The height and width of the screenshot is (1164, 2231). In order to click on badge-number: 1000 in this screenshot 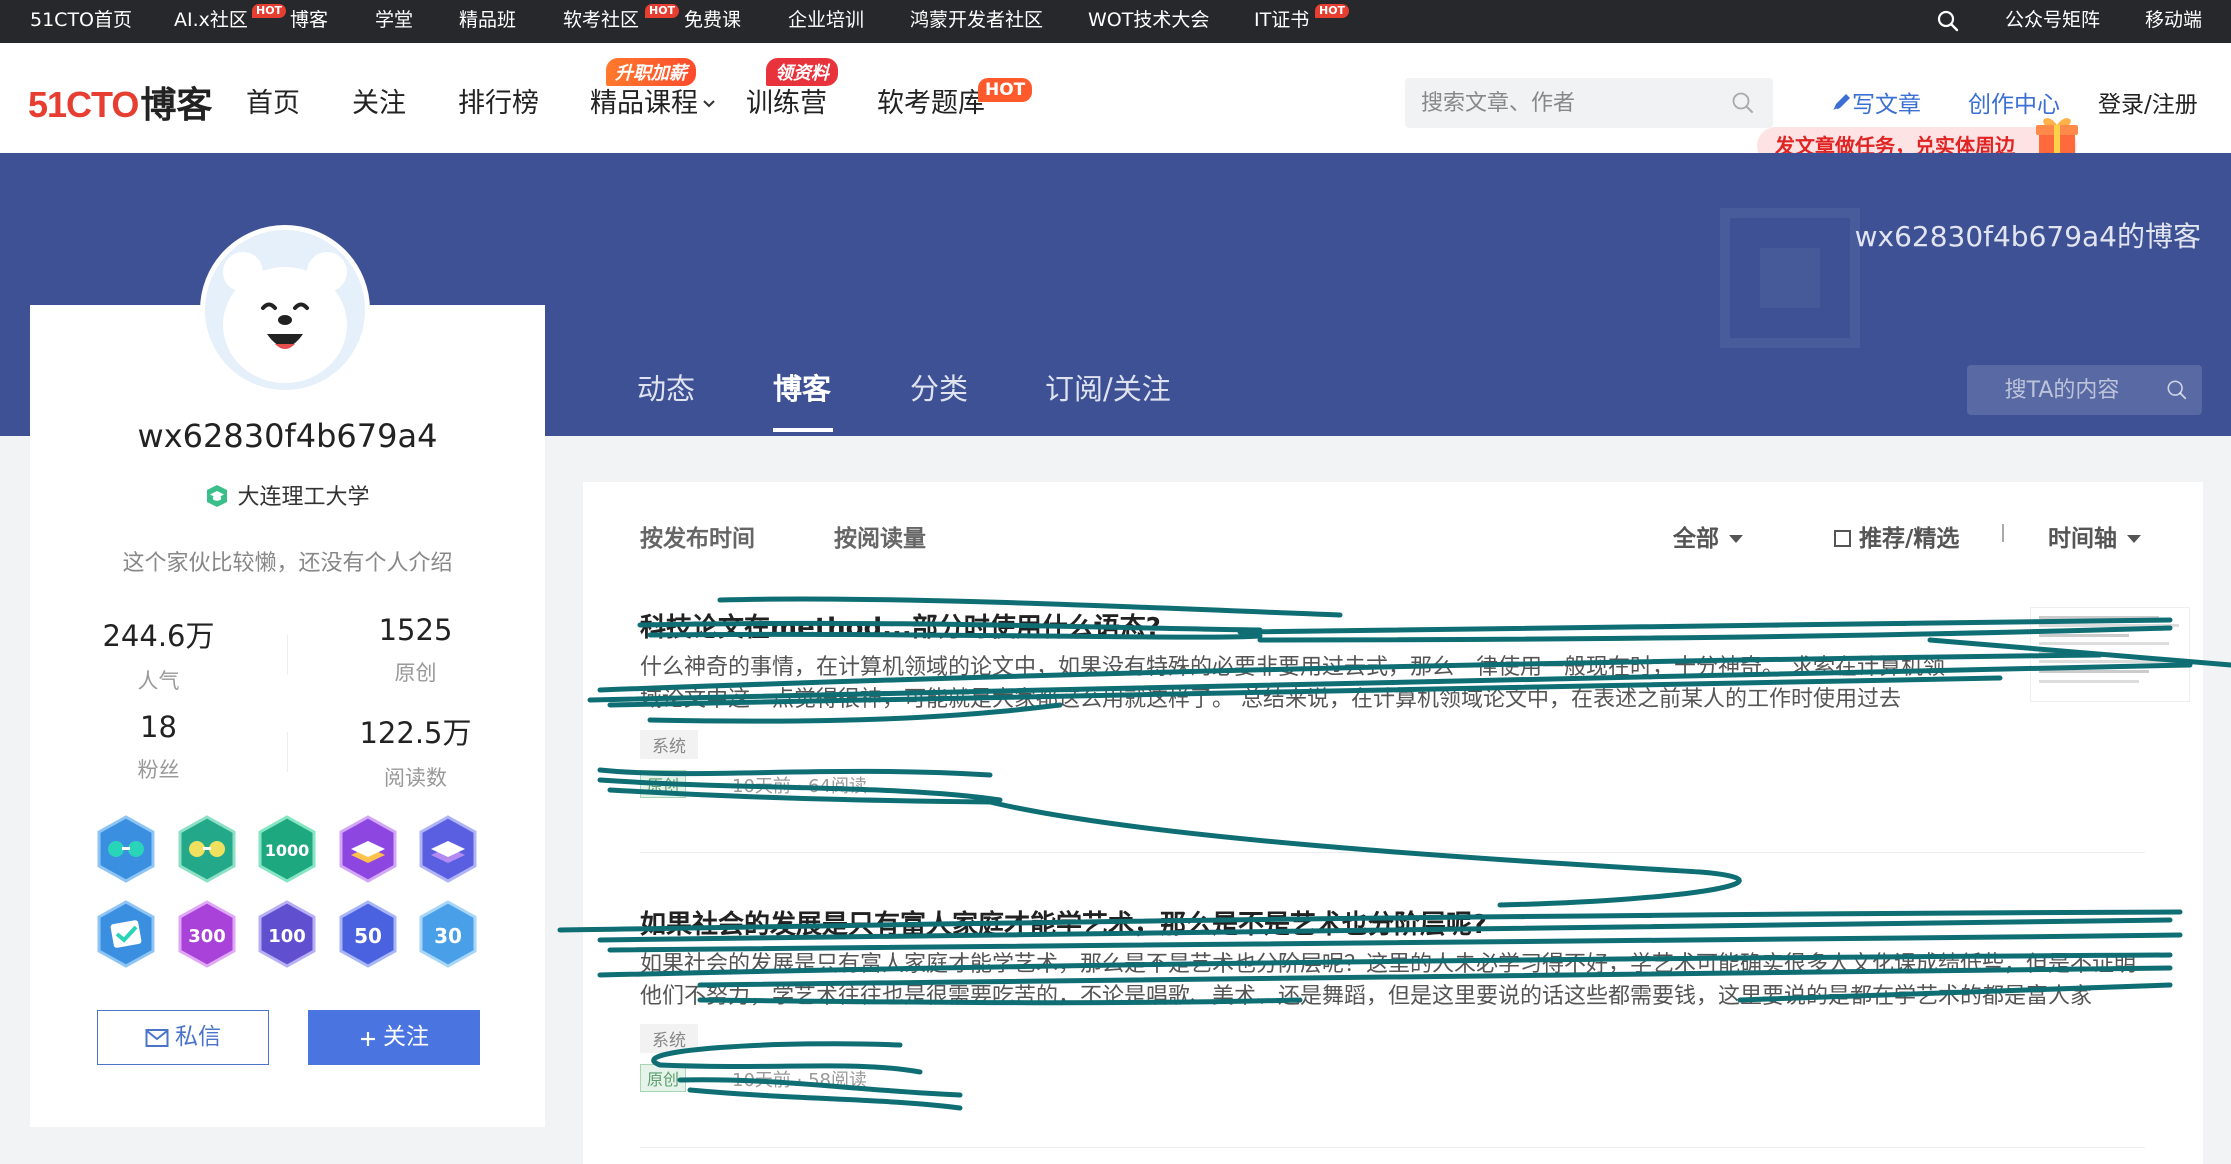, I will do `click(287, 850)`.